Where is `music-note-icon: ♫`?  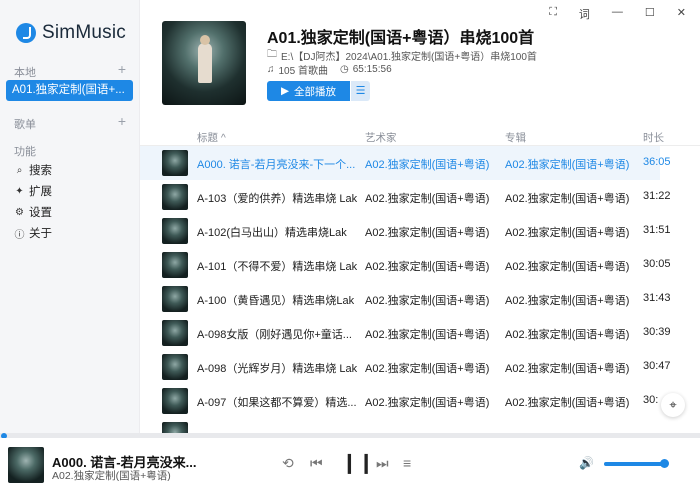 music-note-icon: ♫ is located at coordinates (271, 69).